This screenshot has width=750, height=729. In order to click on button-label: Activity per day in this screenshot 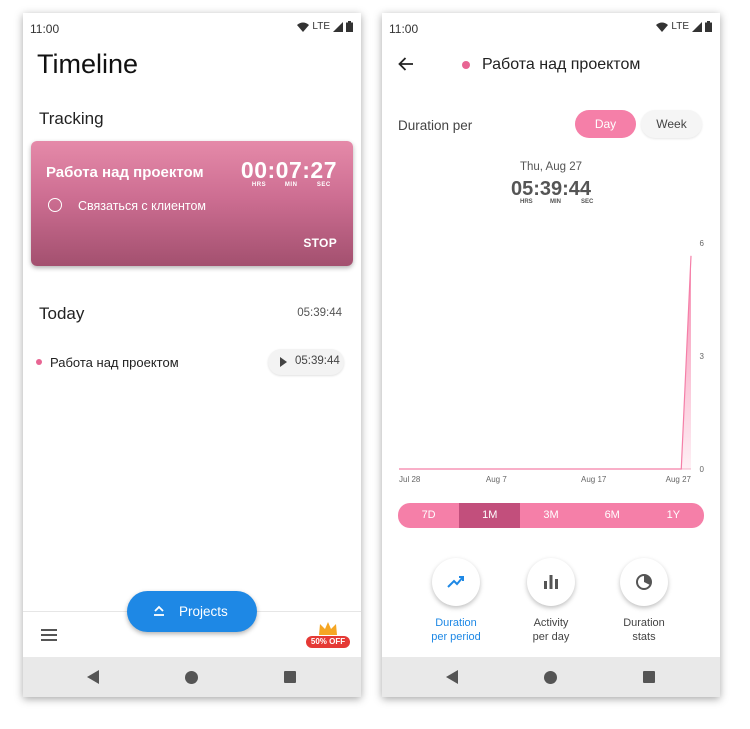, I will do `click(551, 630)`.